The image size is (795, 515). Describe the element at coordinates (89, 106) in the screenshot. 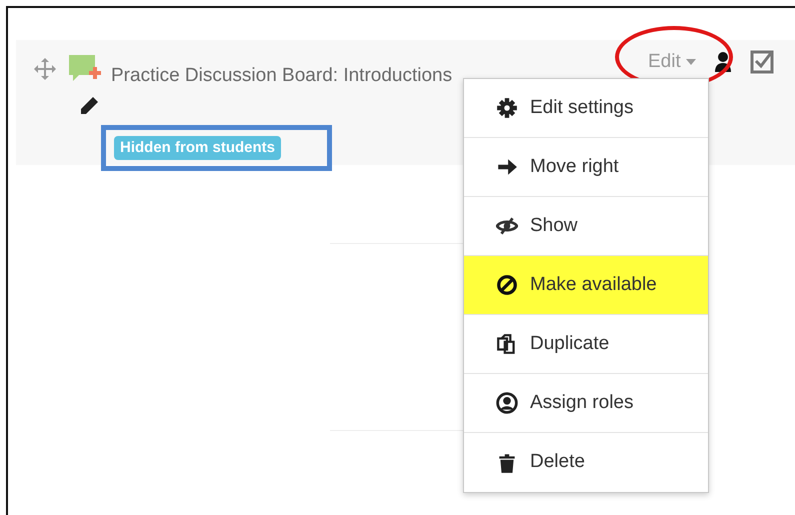

I see `pencil-icon` at that location.